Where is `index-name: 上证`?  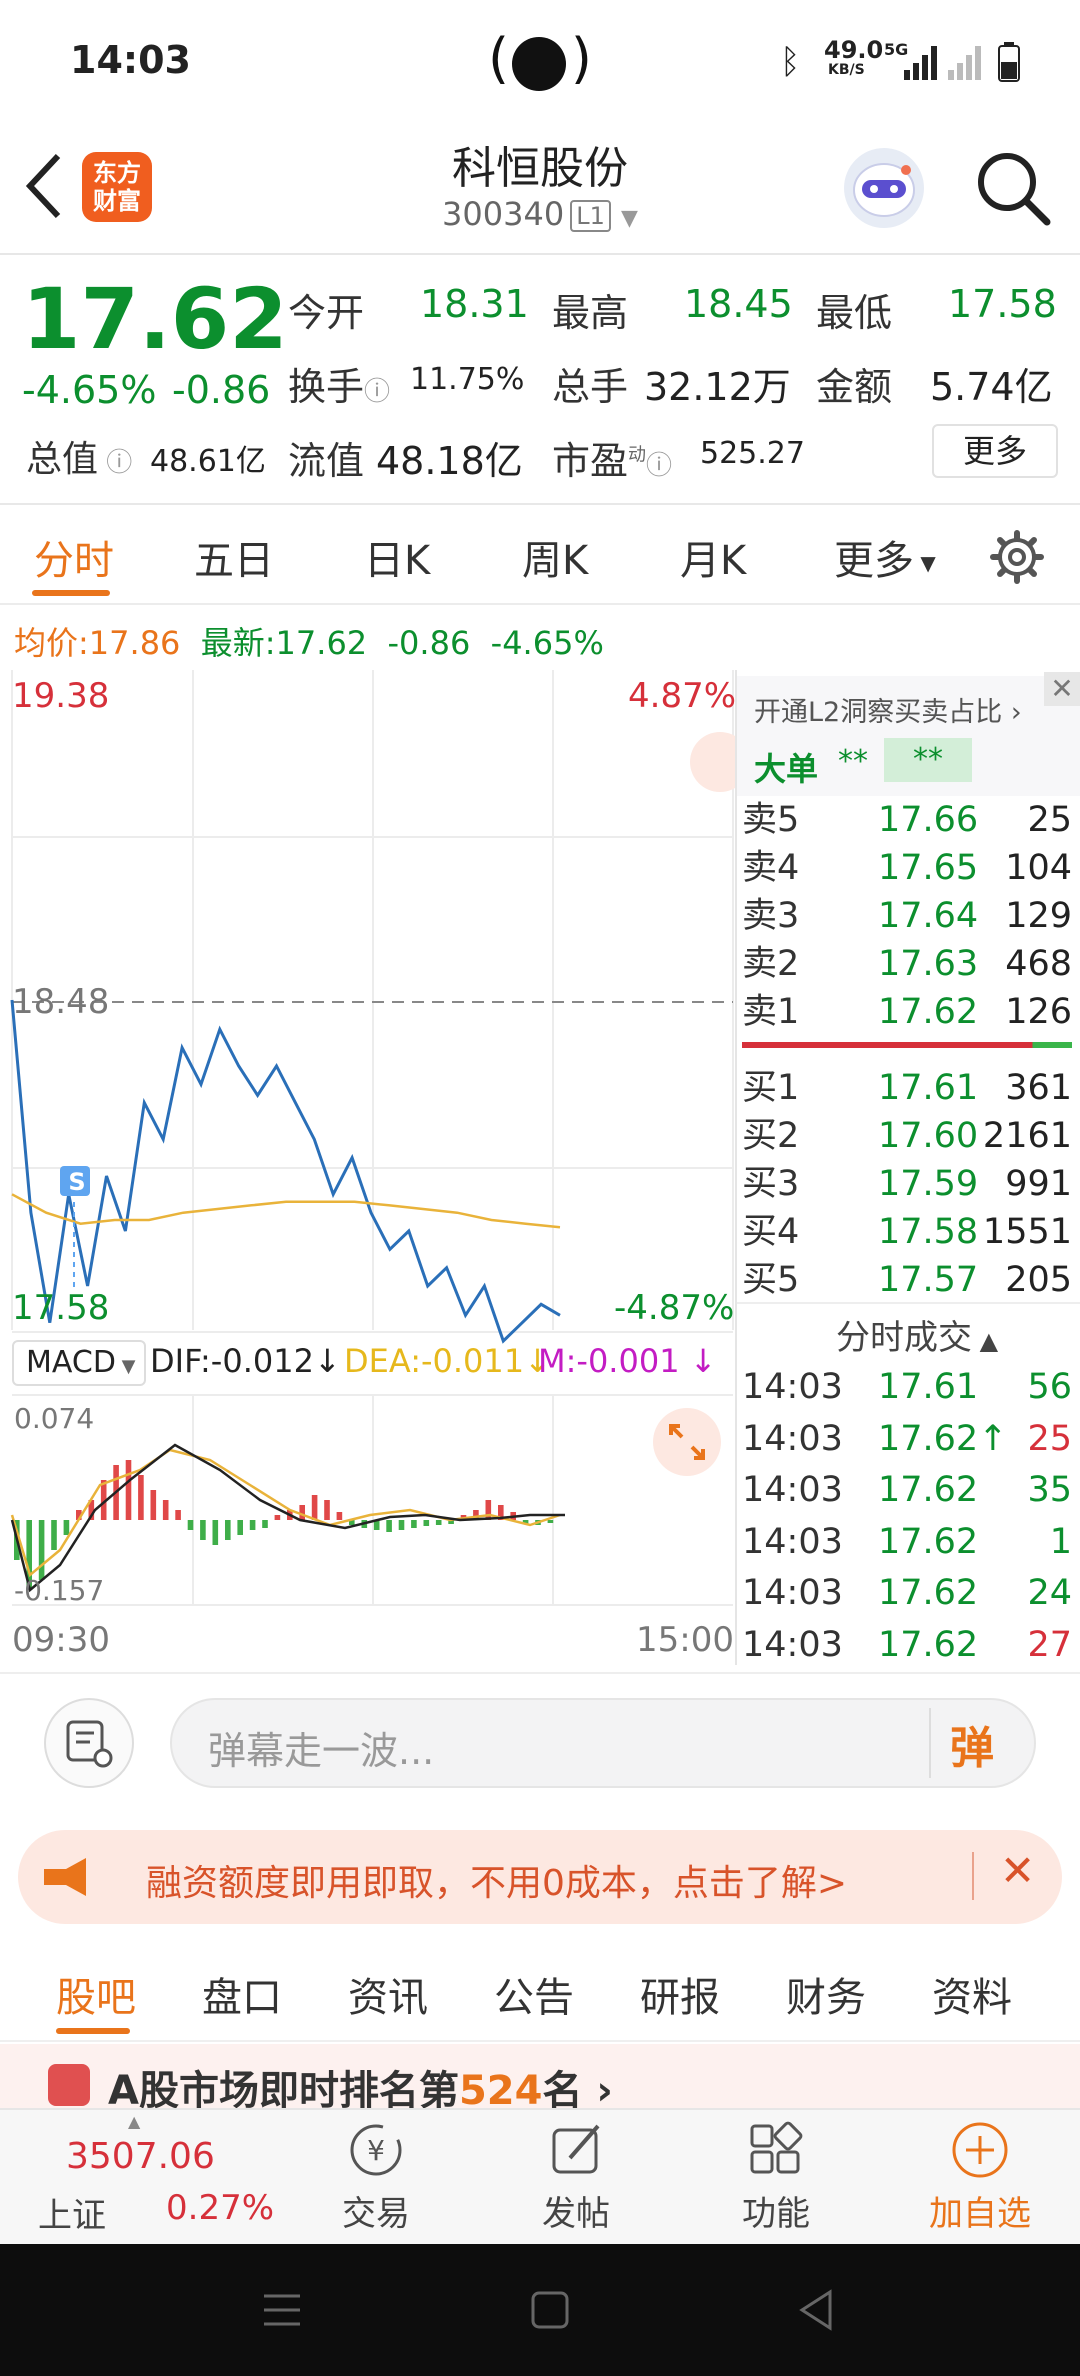
index-name: 上证 is located at coordinates (72, 2212).